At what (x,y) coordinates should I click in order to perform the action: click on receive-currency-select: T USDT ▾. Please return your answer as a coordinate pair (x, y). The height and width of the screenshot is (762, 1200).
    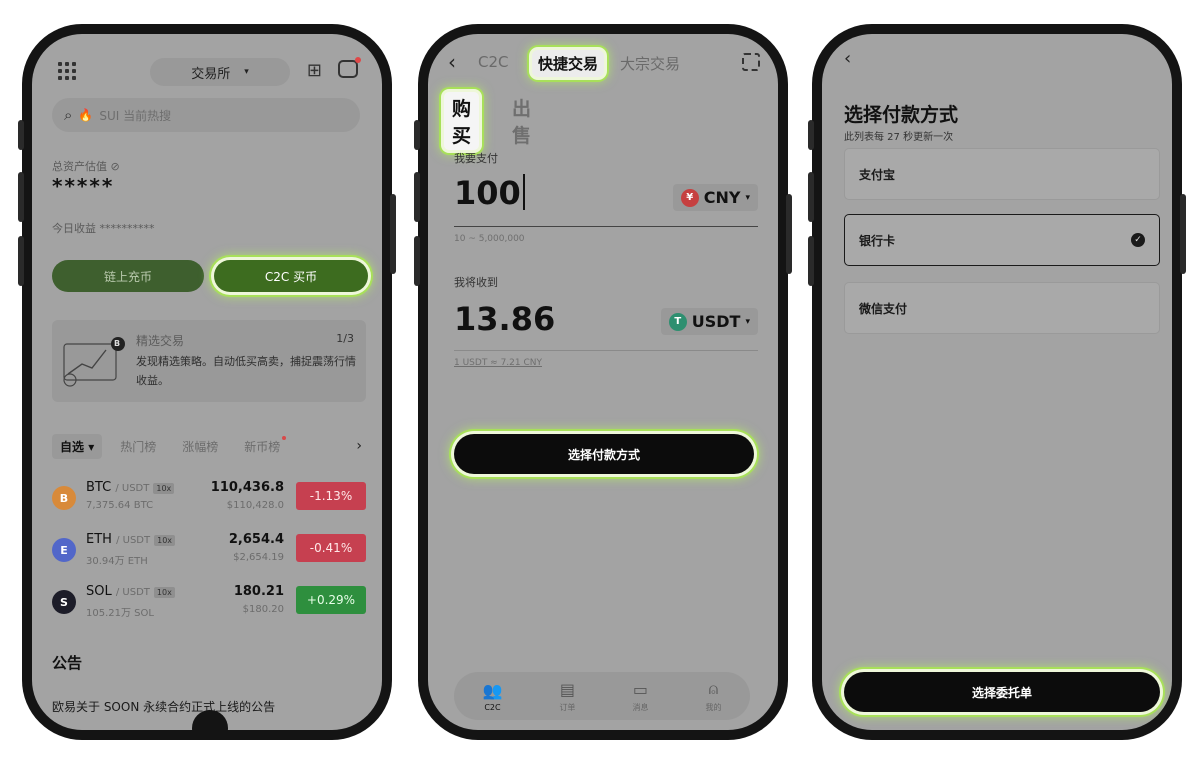
    Looking at the image, I should click on (709, 321).